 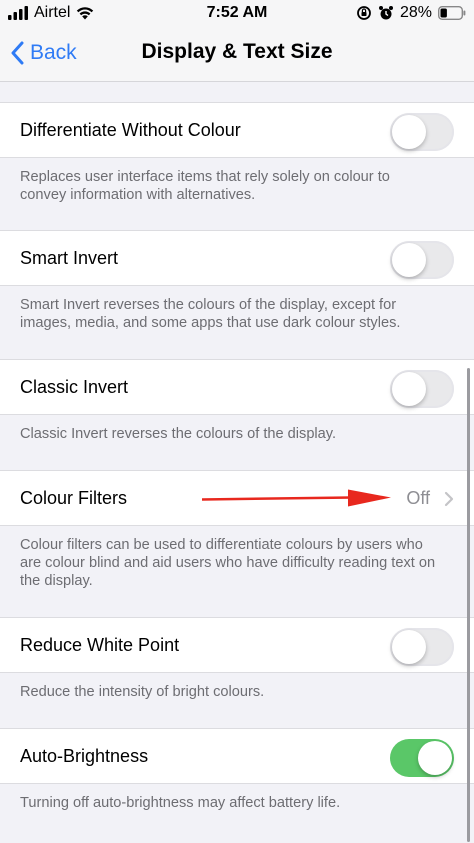 I want to click on annotation-arrow-icon, so click(x=296, y=498).